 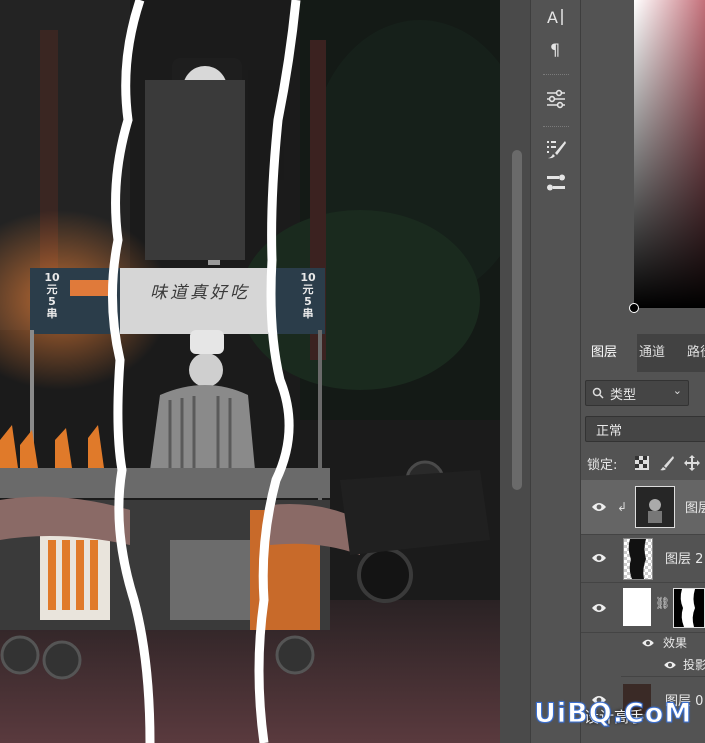 I want to click on panel-toolstrip: A ¶, so click(x=555, y=371).